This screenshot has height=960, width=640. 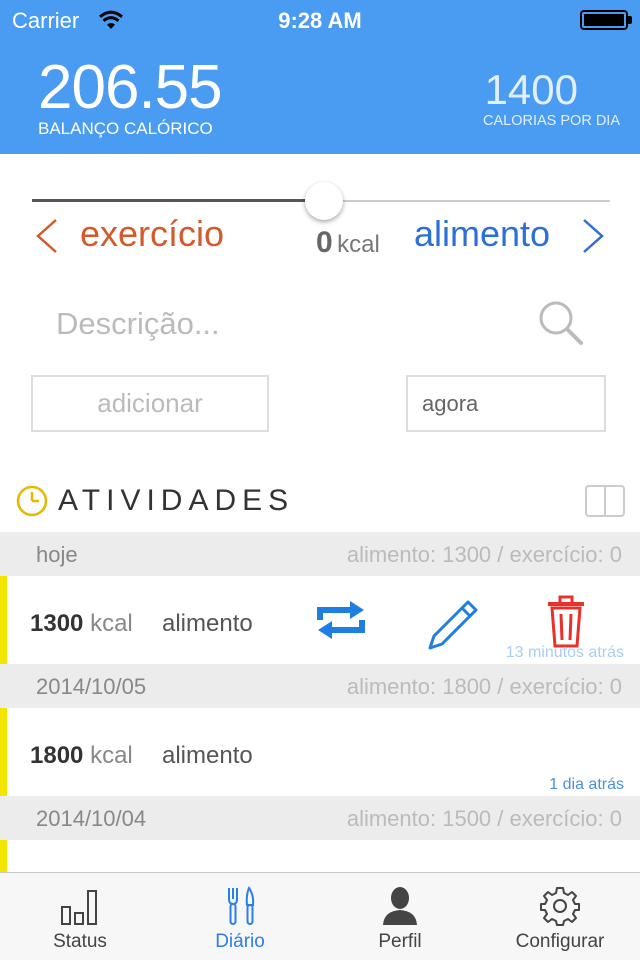 What do you see at coordinates (57, 554) in the screenshot?
I see `day-date: hoje` at bounding box center [57, 554].